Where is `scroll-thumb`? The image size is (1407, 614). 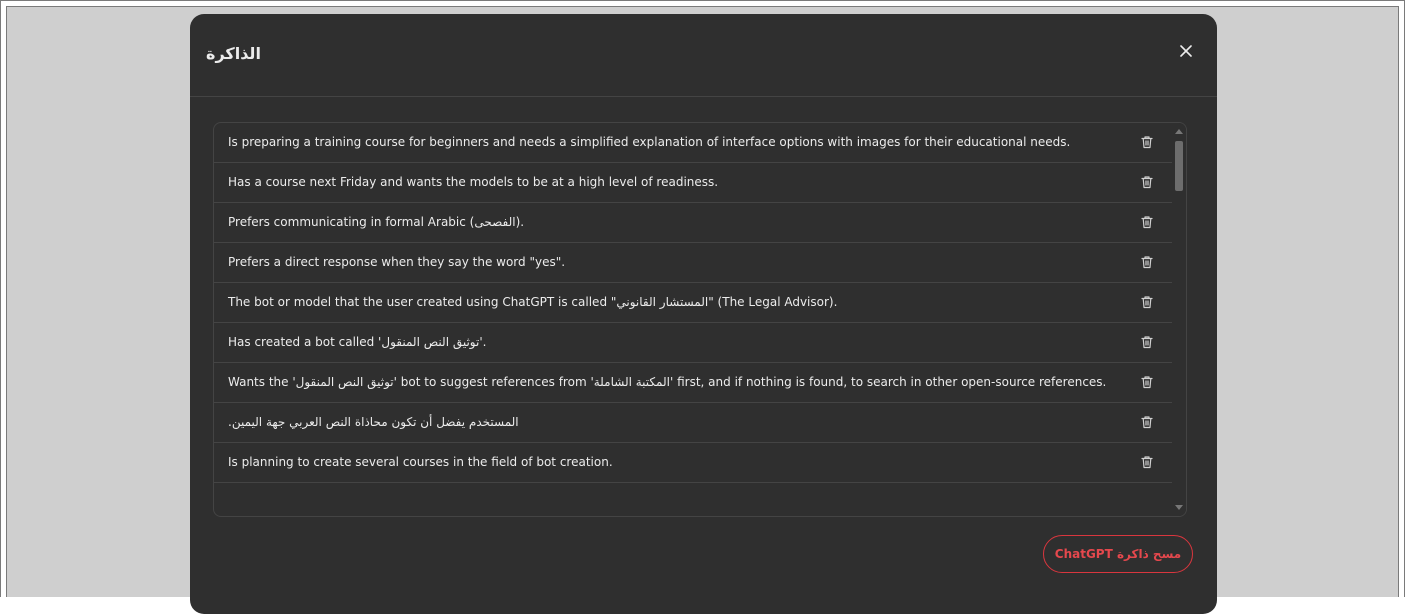 scroll-thumb is located at coordinates (1179, 166).